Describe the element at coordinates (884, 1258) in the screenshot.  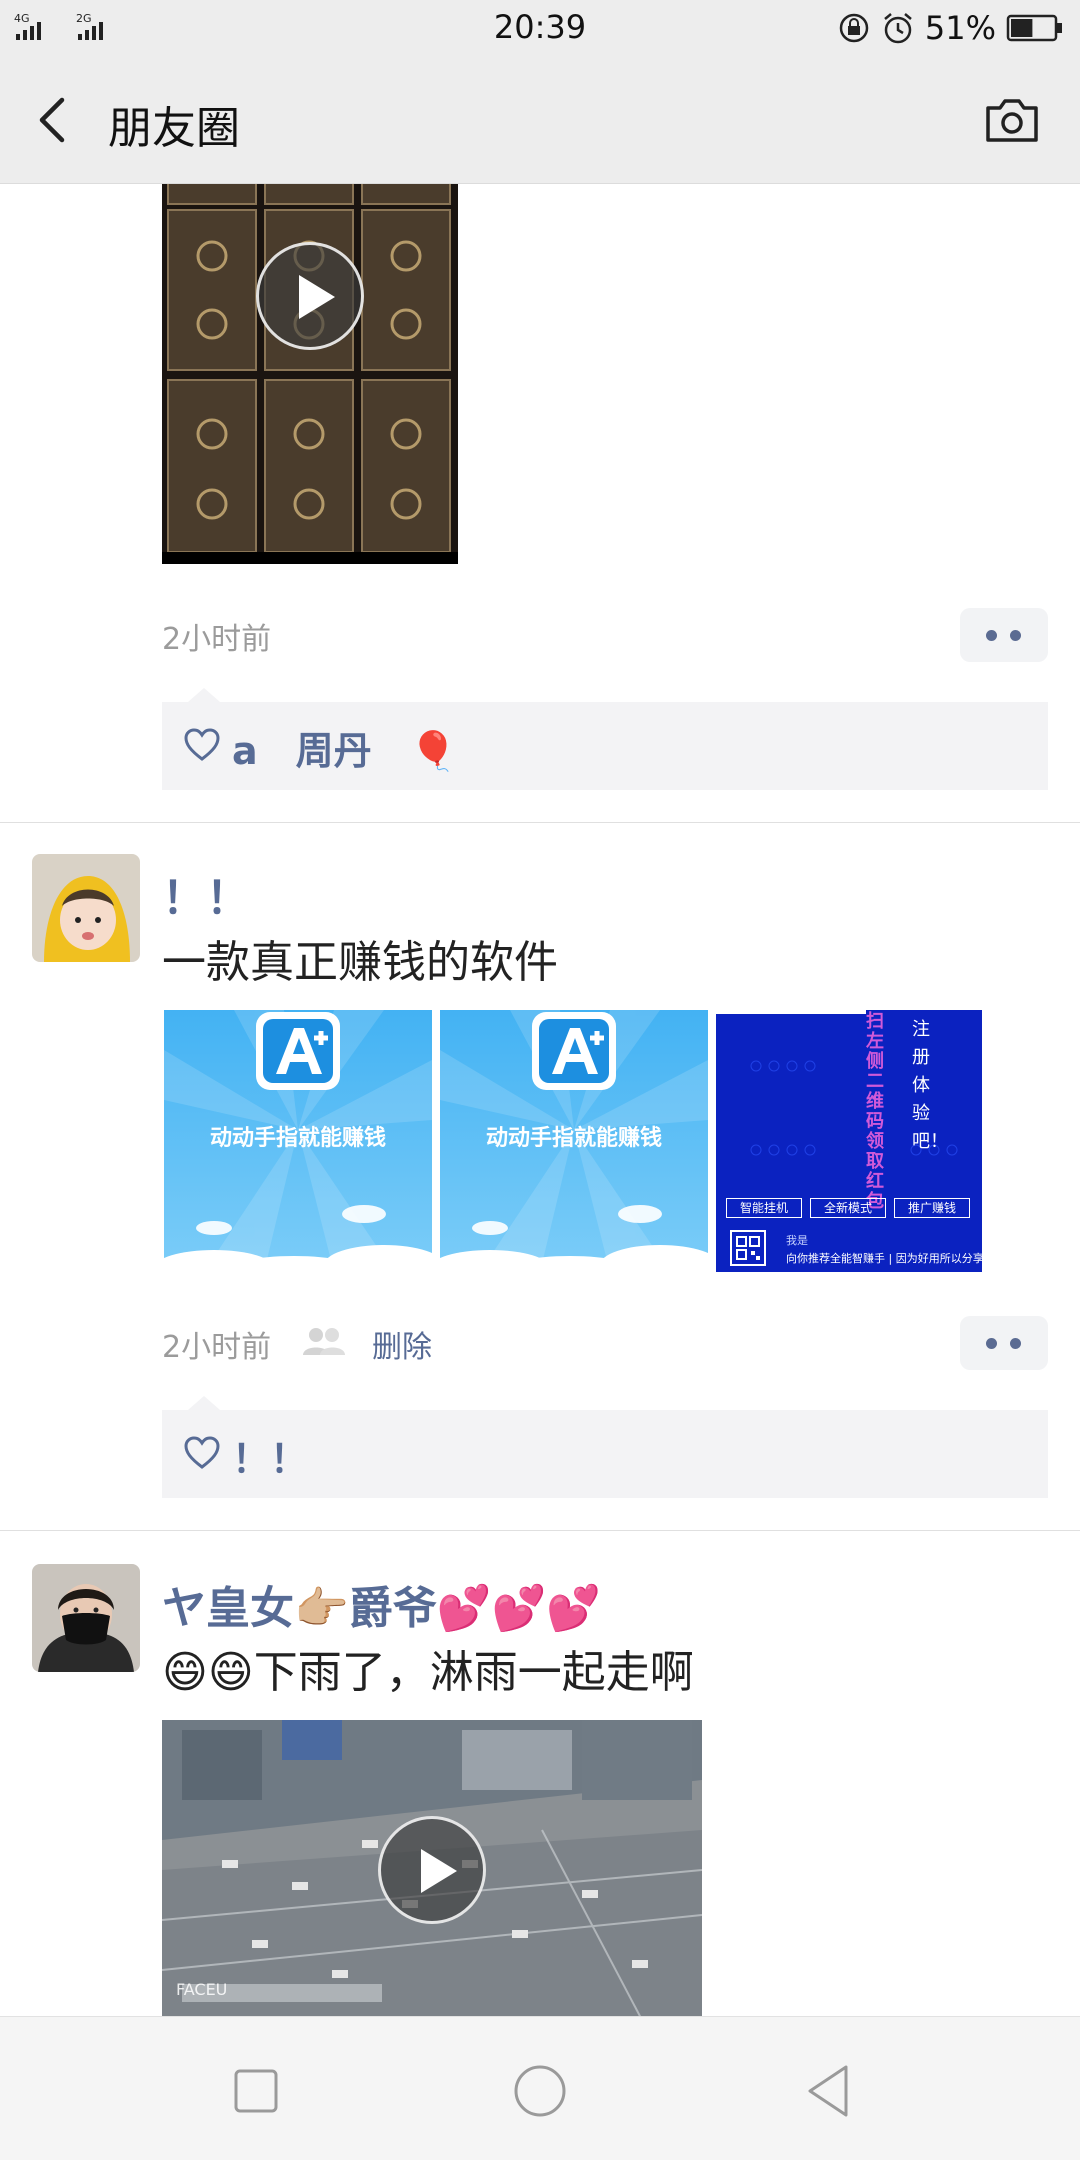
I see `promo-footer-2: 向你推荐全能智赚手 | 因为好用所以分享` at that location.